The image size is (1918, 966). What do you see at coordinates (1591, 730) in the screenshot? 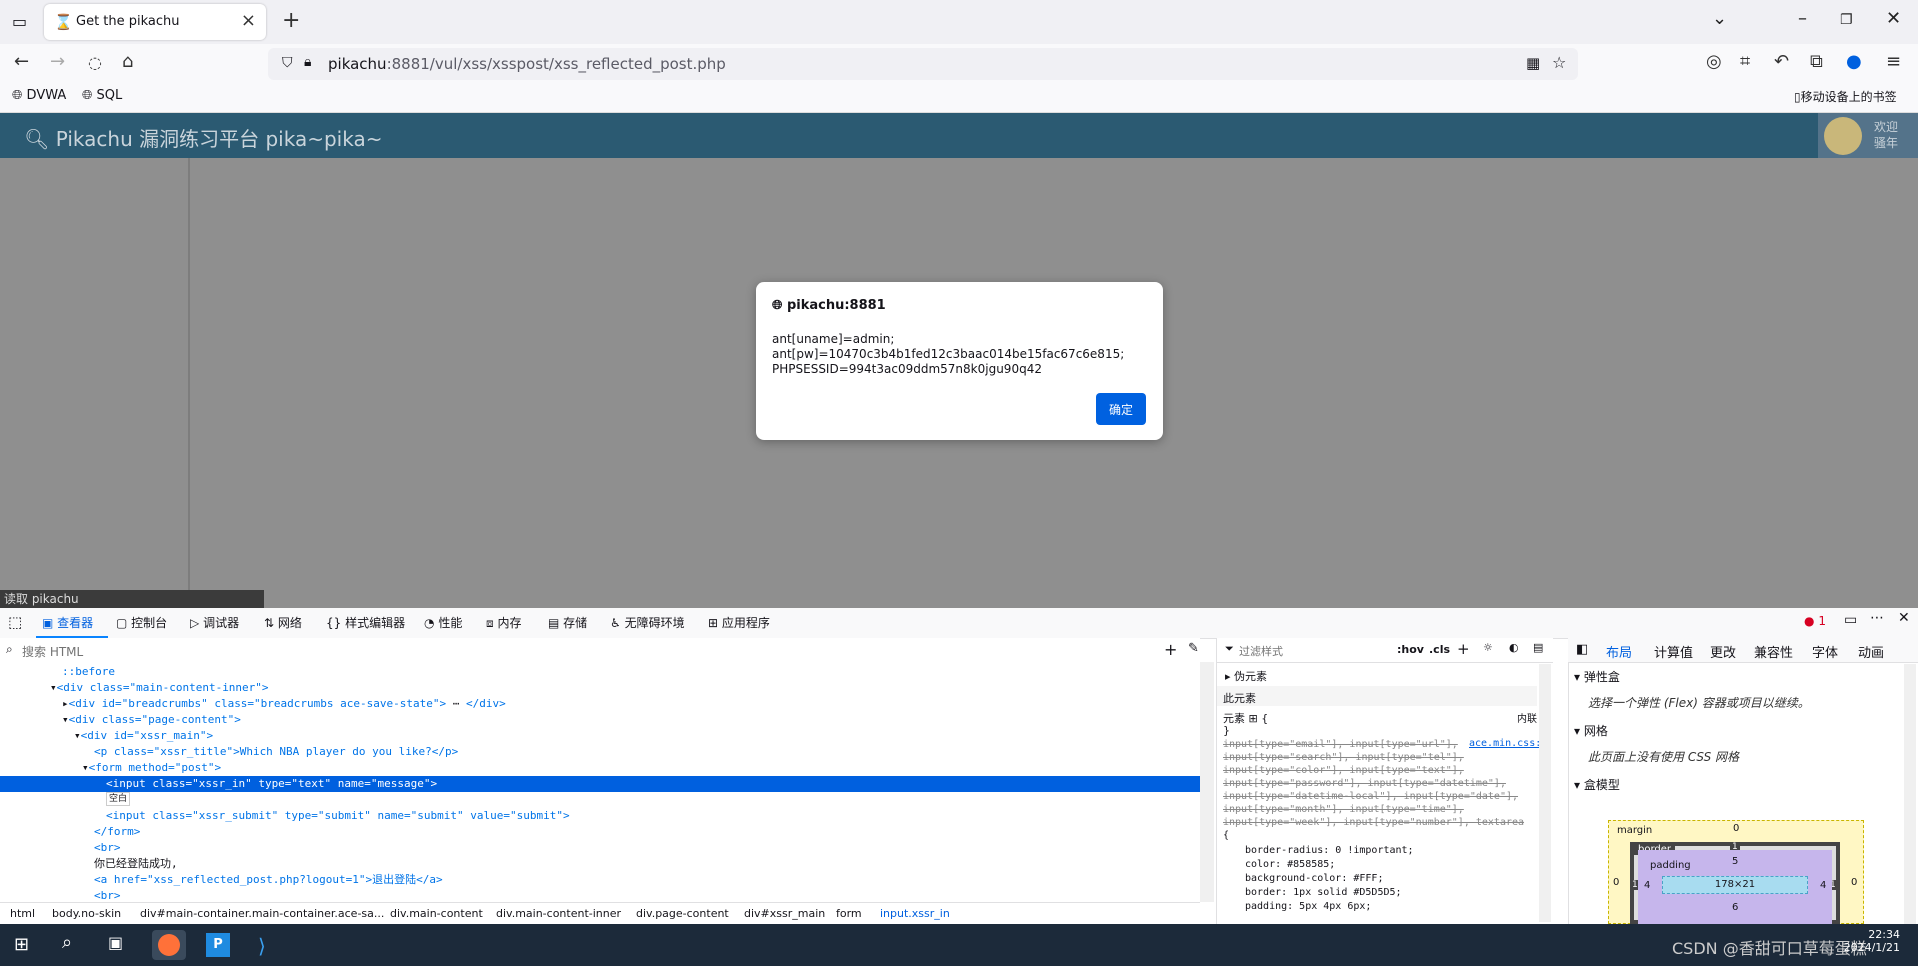
I see `grid-section: ▾ 网格` at bounding box center [1591, 730].